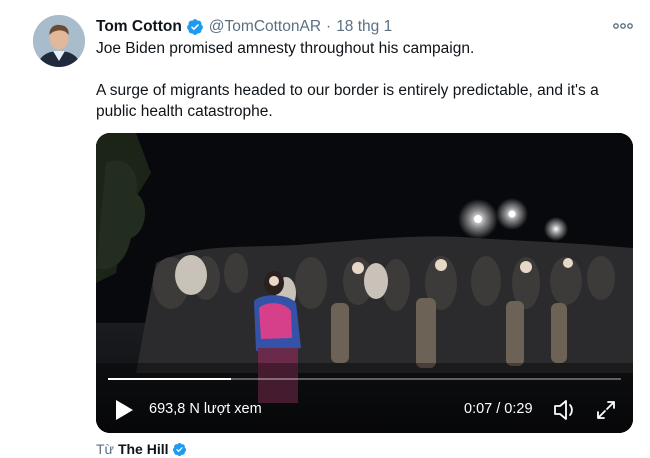  What do you see at coordinates (170, 379) in the screenshot?
I see `video-progress-fill` at bounding box center [170, 379].